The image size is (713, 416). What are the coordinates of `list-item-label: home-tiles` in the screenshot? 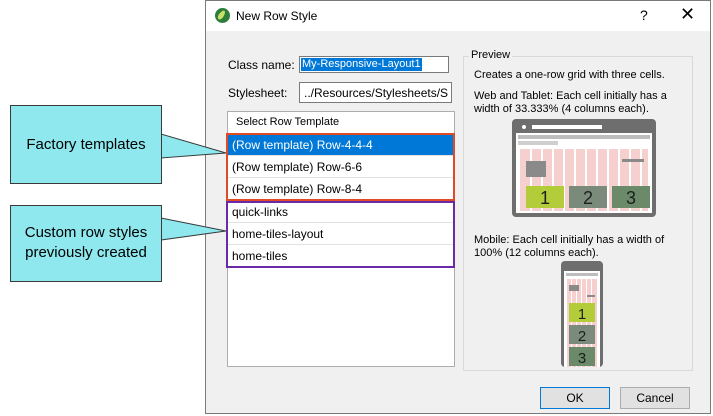 It's located at (260, 256).